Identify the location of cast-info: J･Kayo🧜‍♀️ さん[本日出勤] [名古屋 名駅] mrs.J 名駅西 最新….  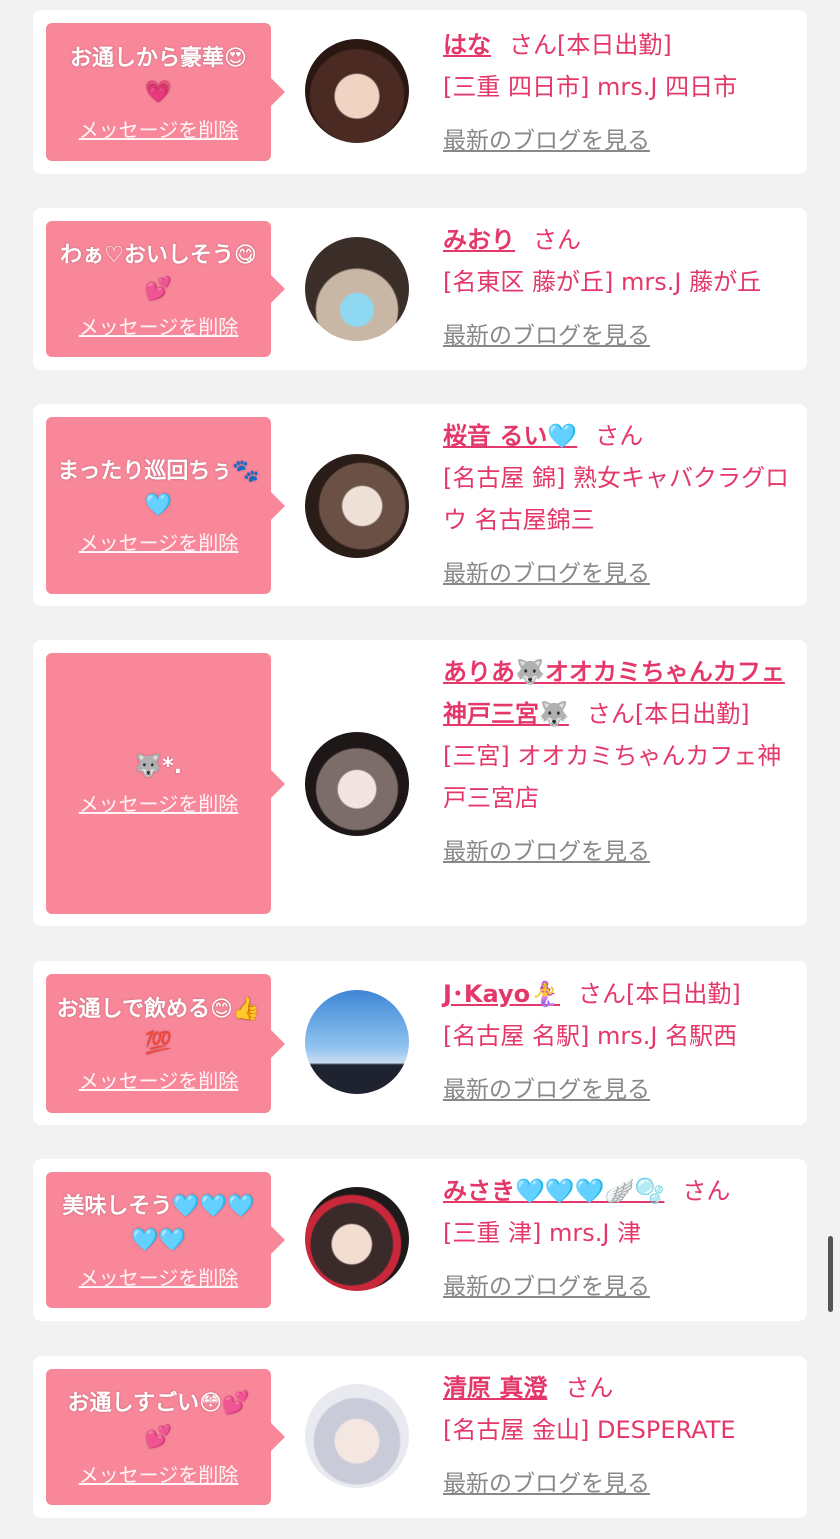
(619, 1042).